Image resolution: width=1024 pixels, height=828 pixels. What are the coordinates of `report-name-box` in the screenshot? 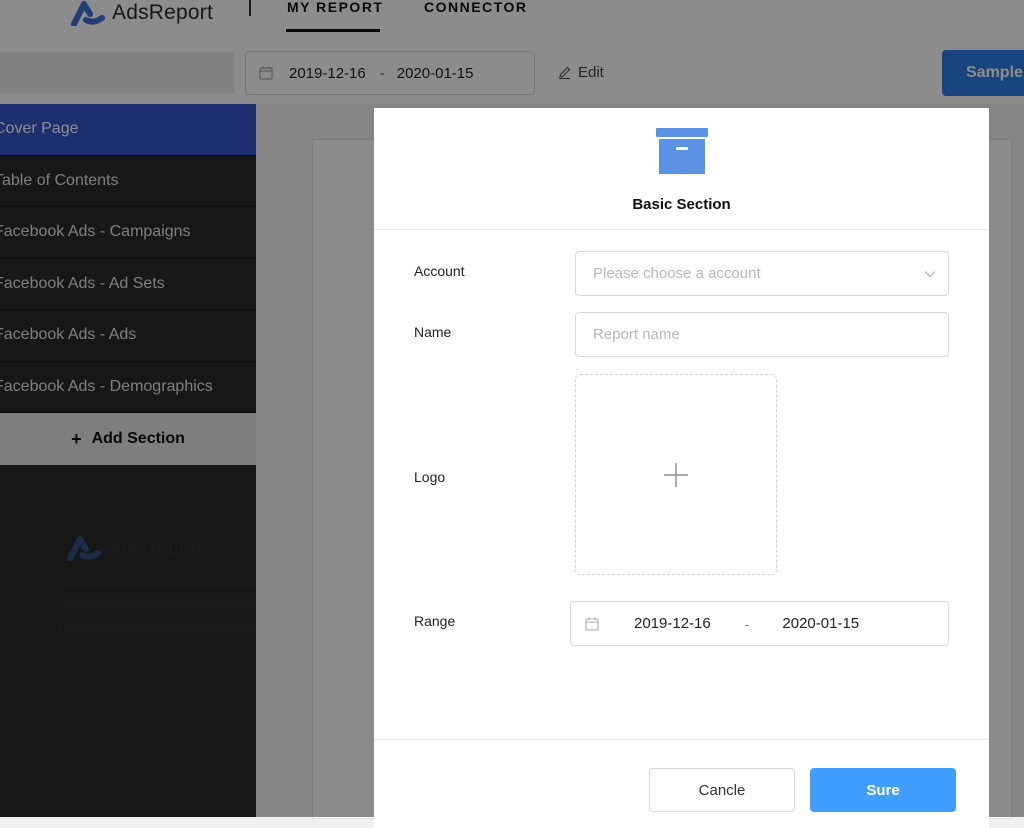 It's located at (762, 334).